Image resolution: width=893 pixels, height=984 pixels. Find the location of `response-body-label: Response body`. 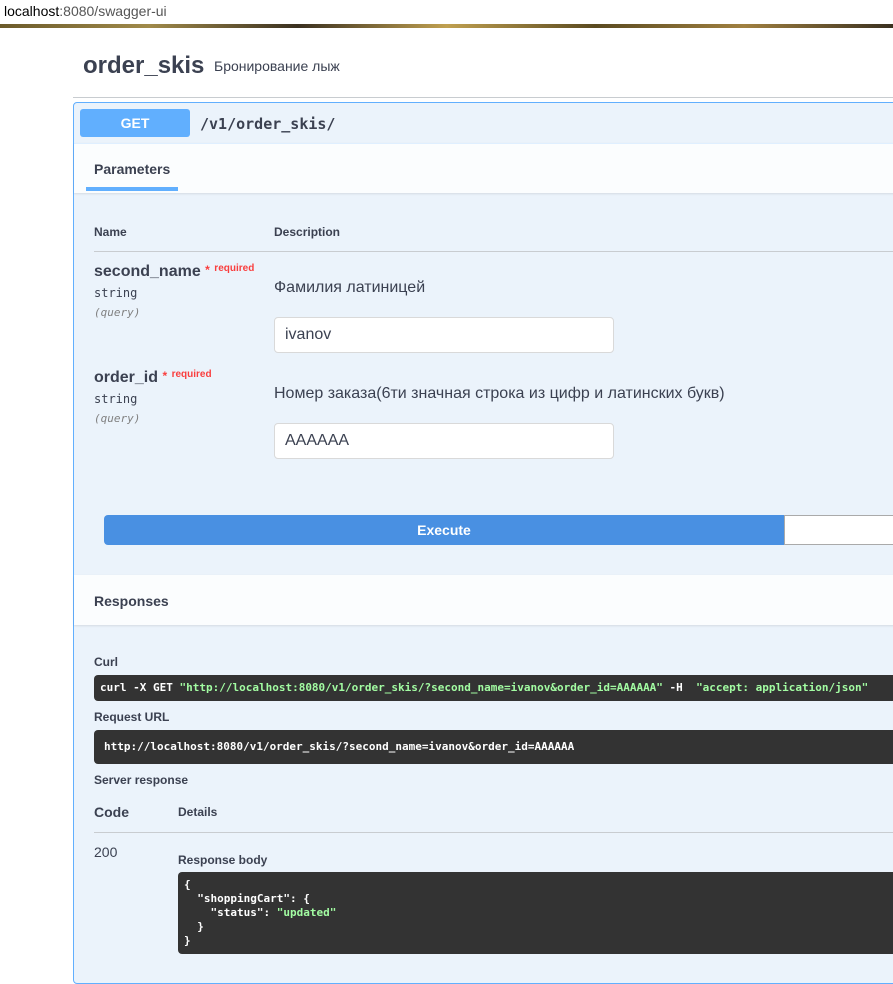

response-body-label: Response body is located at coordinates (223, 860).